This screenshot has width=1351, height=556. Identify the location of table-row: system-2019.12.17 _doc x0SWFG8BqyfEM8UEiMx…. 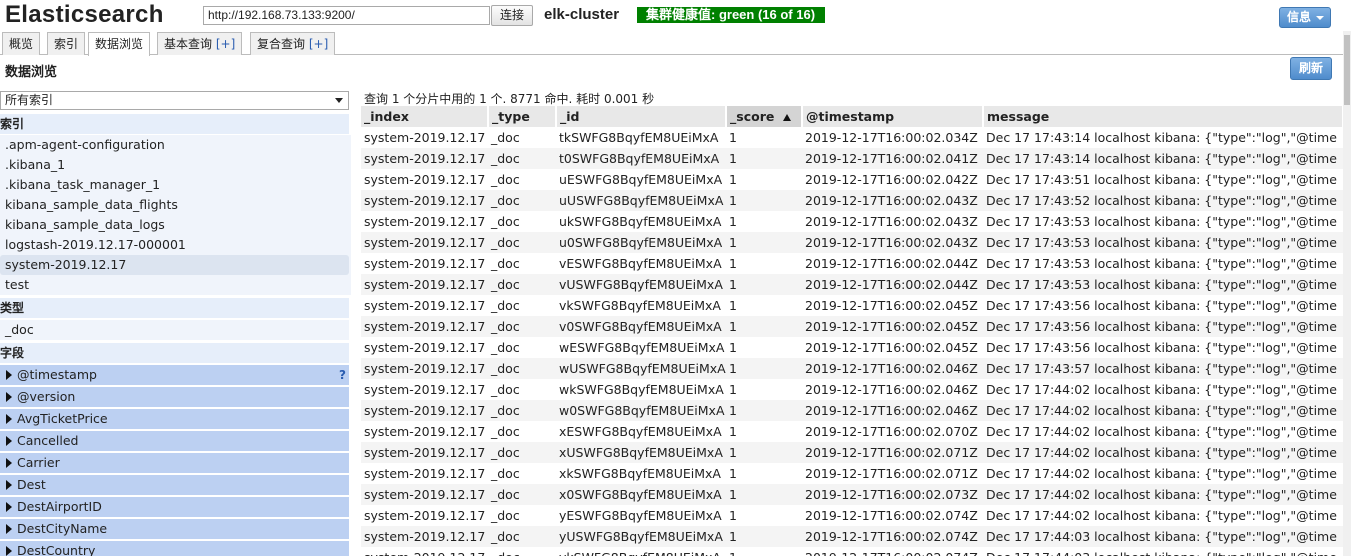
(852, 494).